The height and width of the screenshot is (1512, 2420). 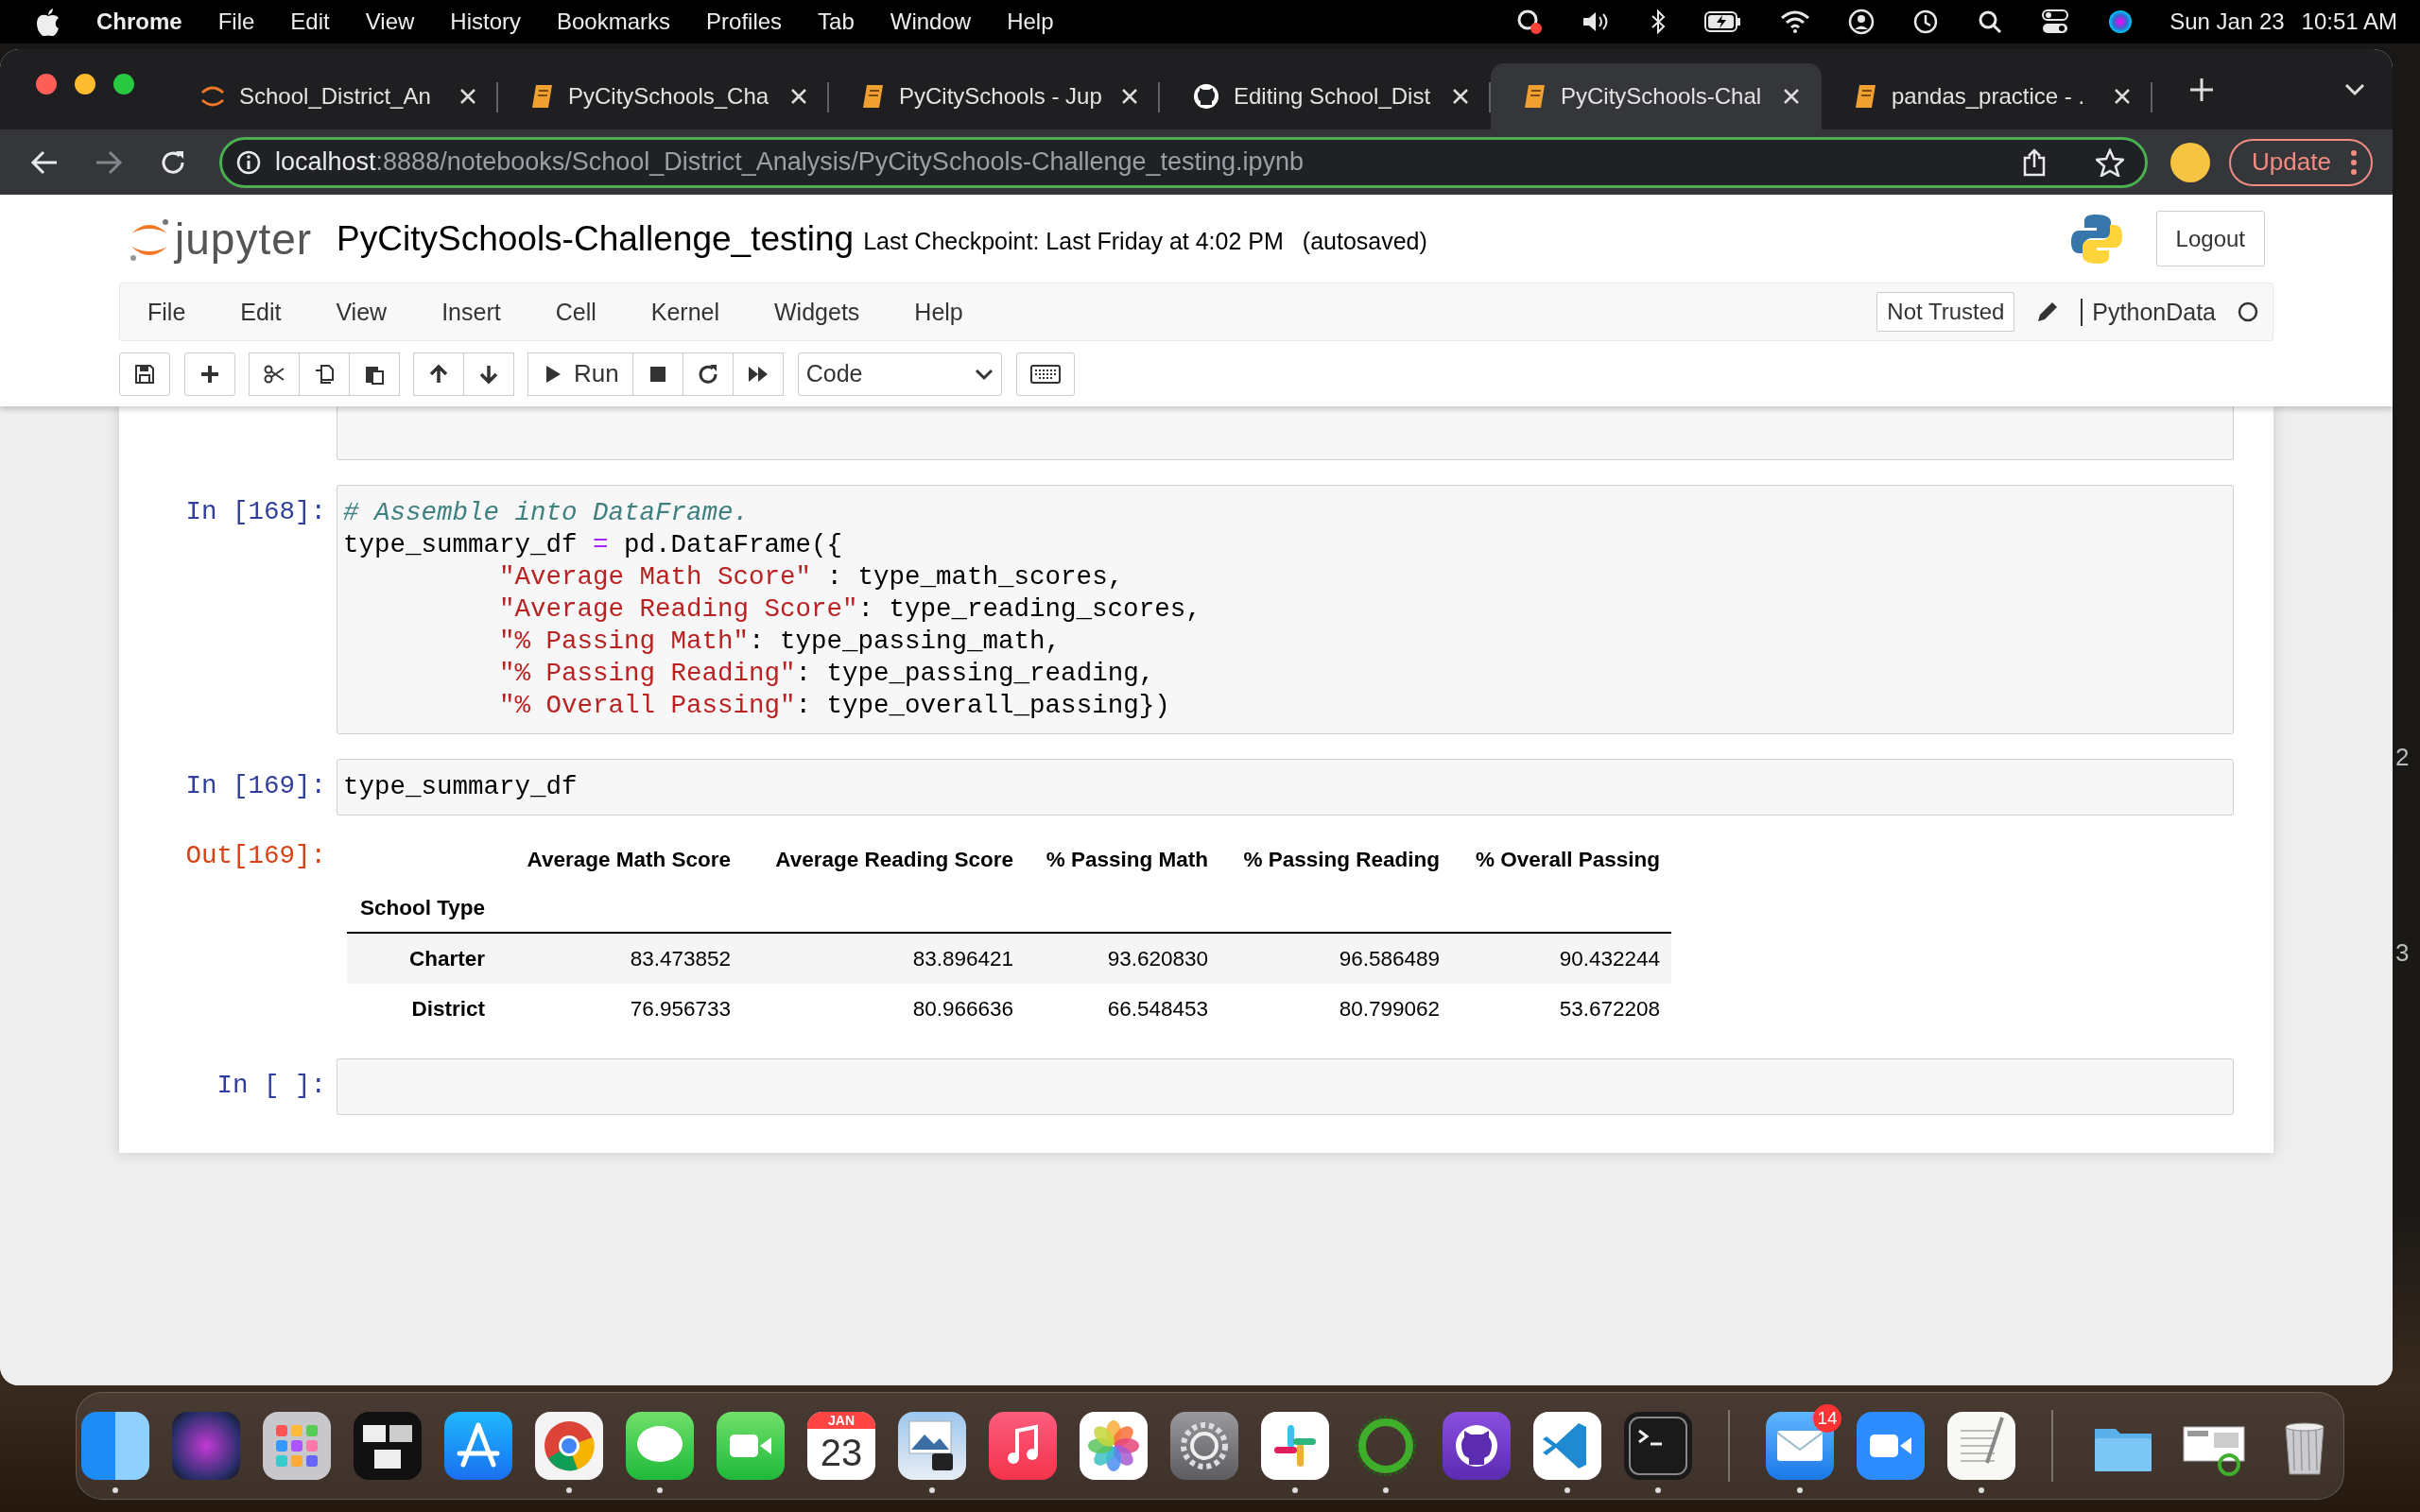 What do you see at coordinates (614, 22) in the screenshot?
I see `menu-item: Bookmarks` at bounding box center [614, 22].